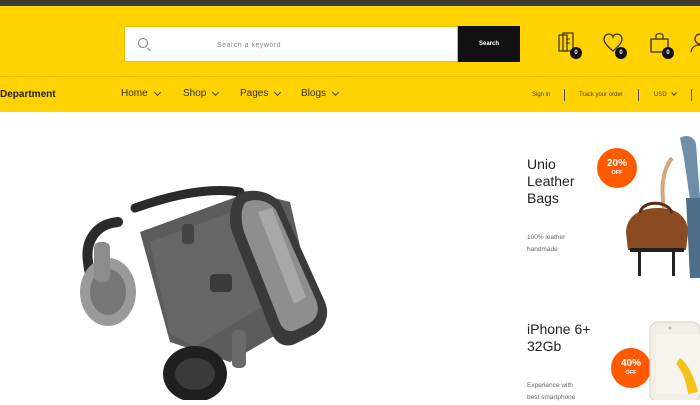  I want to click on promo-subtitle-line: handmade, so click(542, 249).